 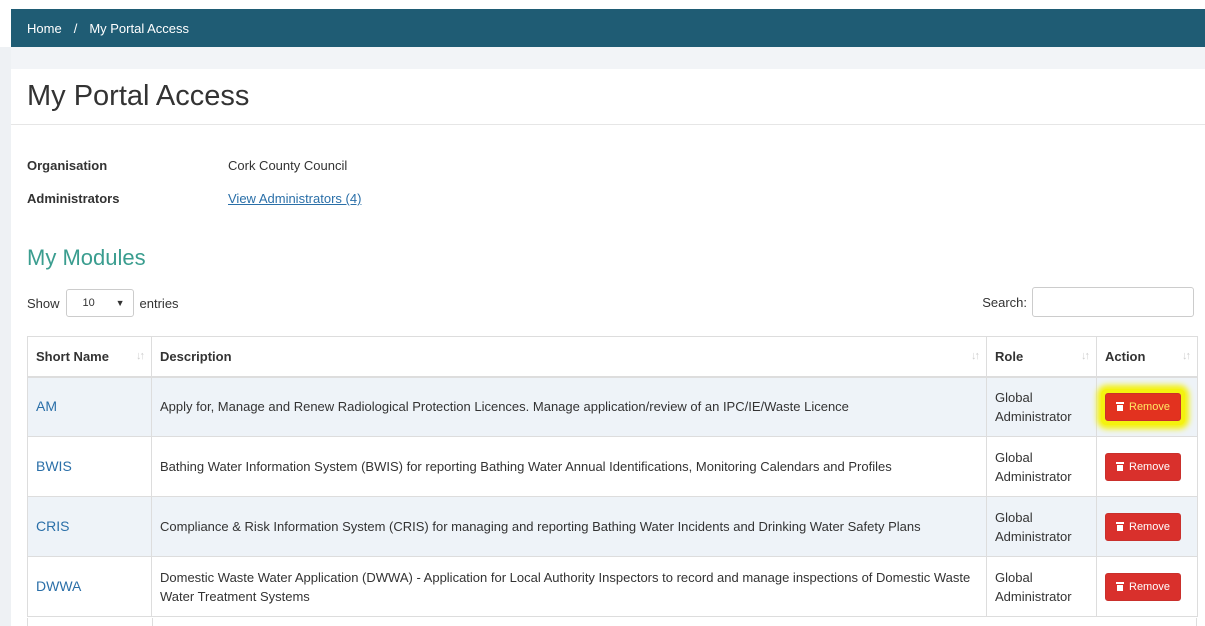 What do you see at coordinates (99, 303) in the screenshot?
I see `page-length-select: 10 ▼` at bounding box center [99, 303].